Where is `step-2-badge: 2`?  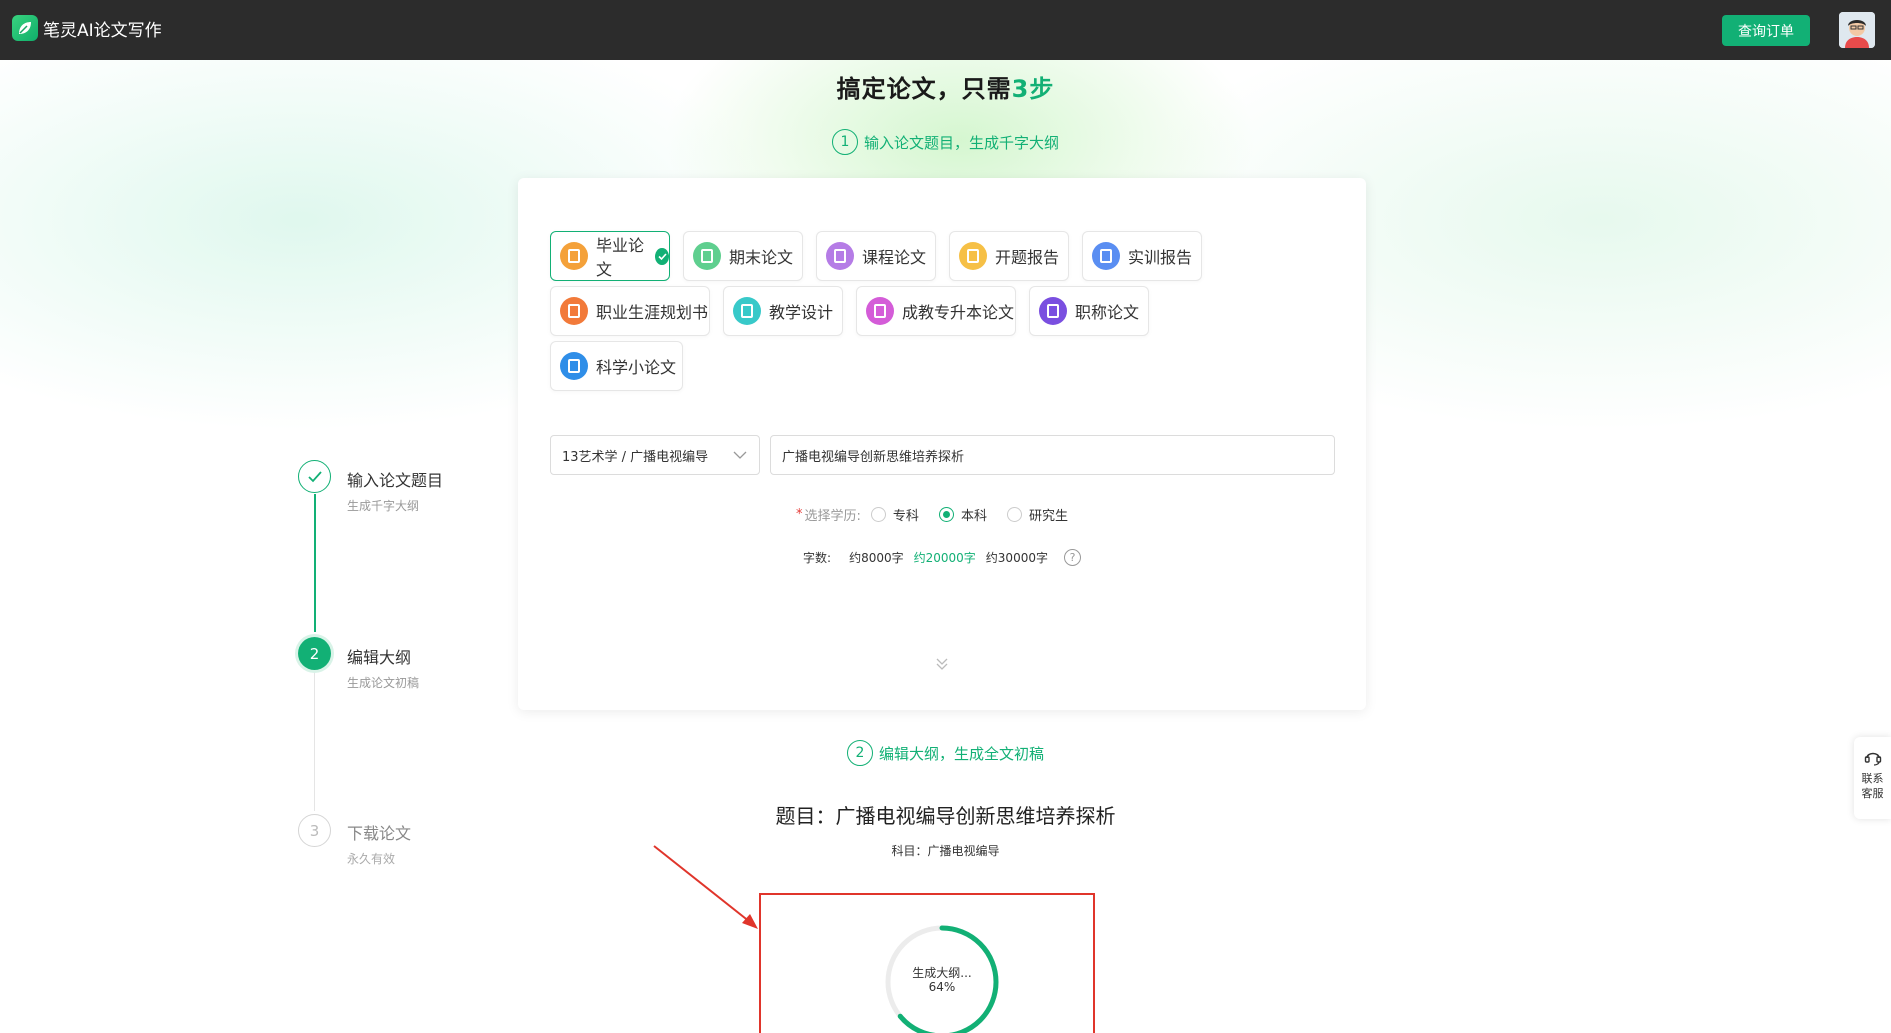
step-2-badge: 2 is located at coordinates (314, 653).